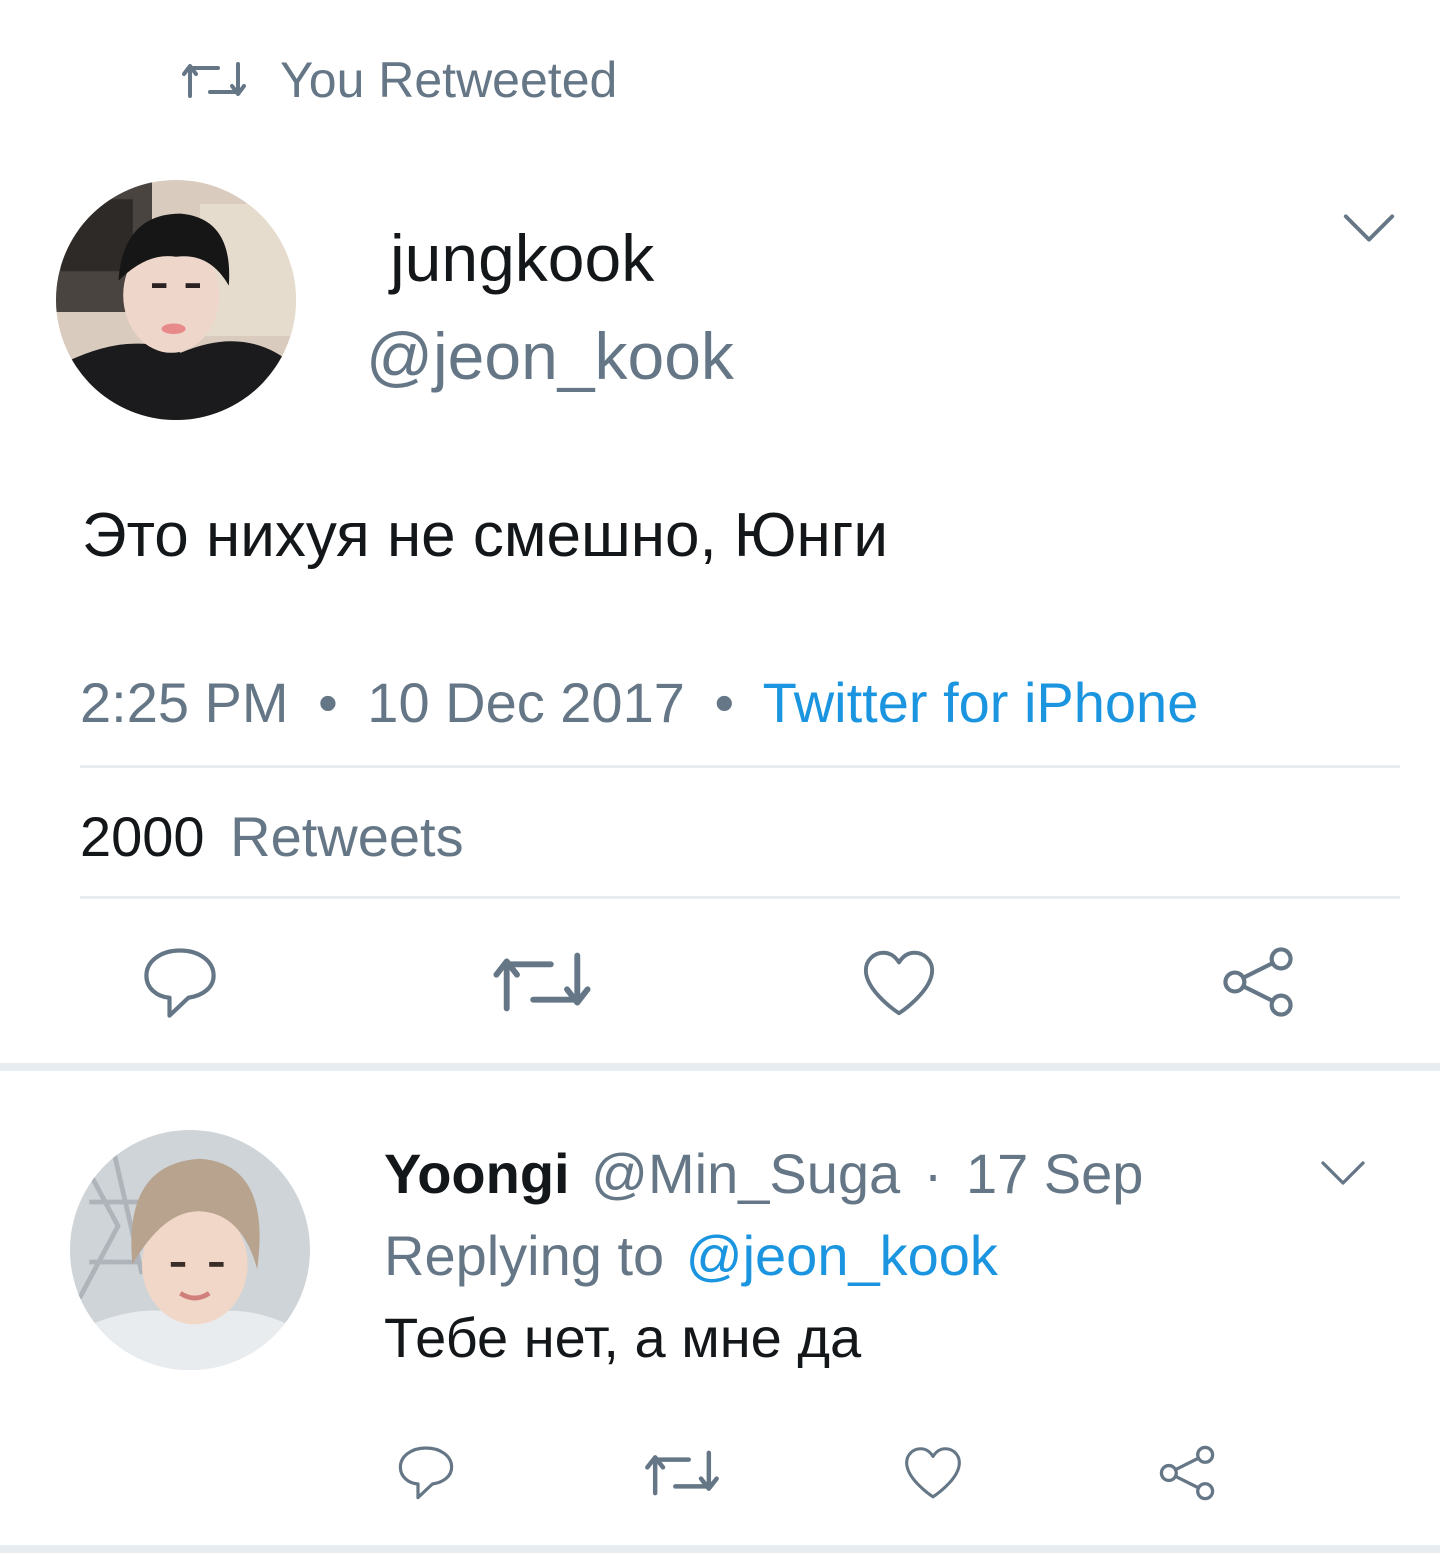  What do you see at coordinates (142, 836) in the screenshot?
I see `retweet-count: 2000` at bounding box center [142, 836].